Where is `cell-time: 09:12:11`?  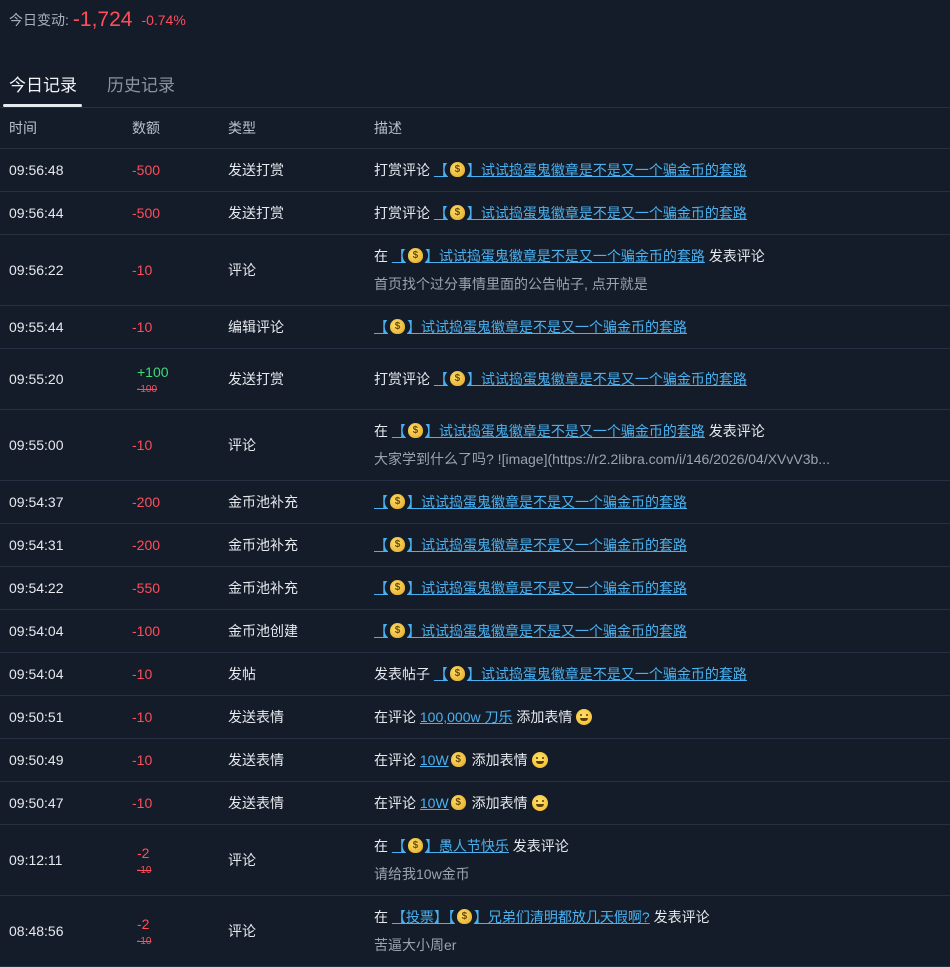
cell-time: 09:12:11 is located at coordinates (66, 860).